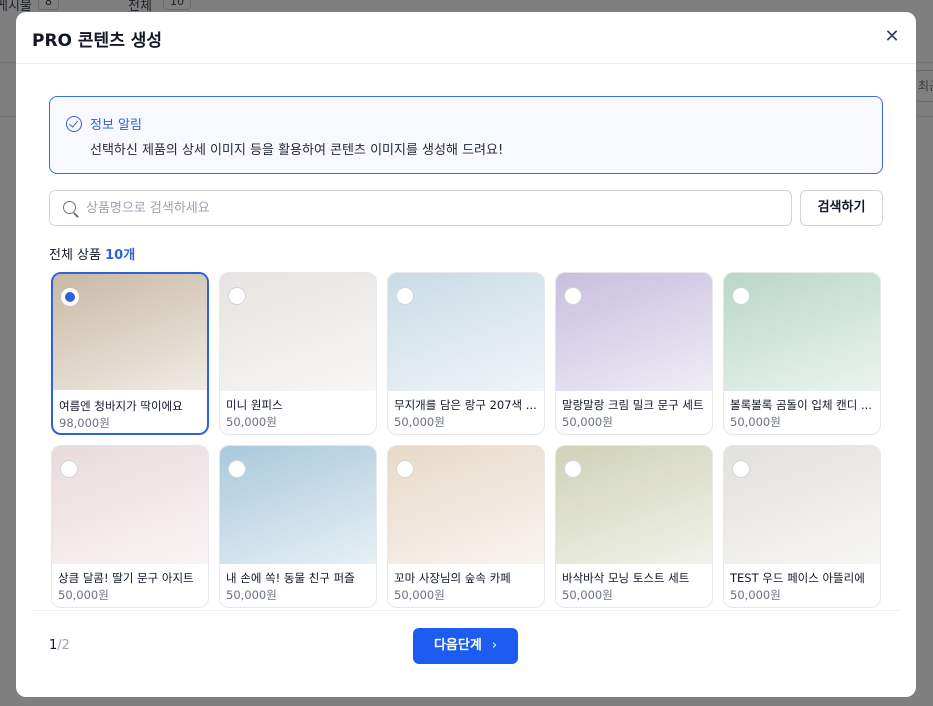 The width and height of the screenshot is (933, 706). What do you see at coordinates (802, 526) in the screenshot?
I see `product-card: TEST 우드 페이스 아뜰리에 50,000원` at bounding box center [802, 526].